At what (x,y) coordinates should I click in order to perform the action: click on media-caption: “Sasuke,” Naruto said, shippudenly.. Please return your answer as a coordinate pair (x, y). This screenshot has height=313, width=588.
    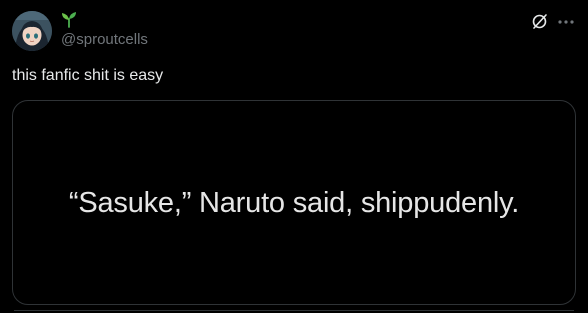
    Looking at the image, I should click on (294, 202).